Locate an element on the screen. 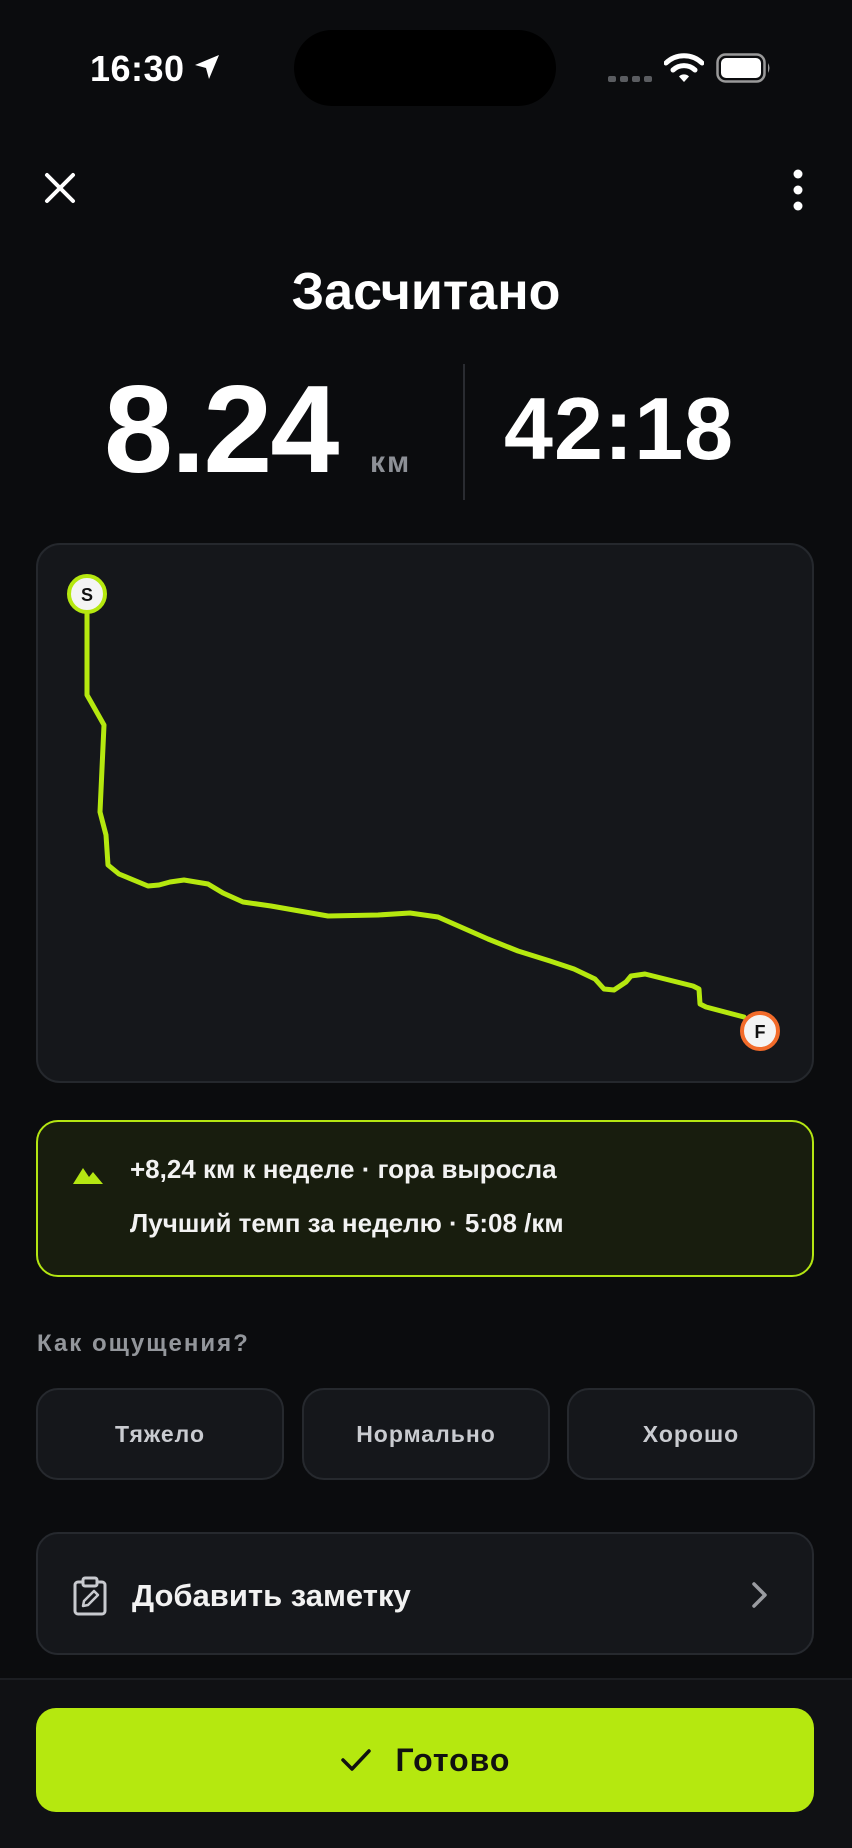 The height and width of the screenshot is (1848, 852). dynamic-island is located at coordinates (425, 68).